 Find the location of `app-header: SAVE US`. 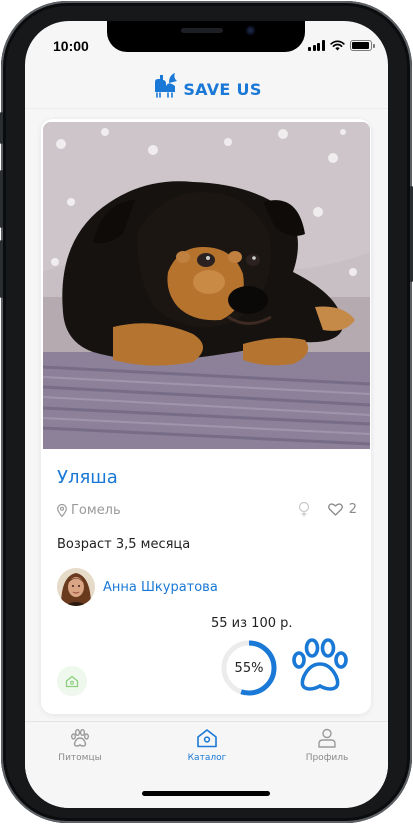

app-header: SAVE US is located at coordinates (206, 85).